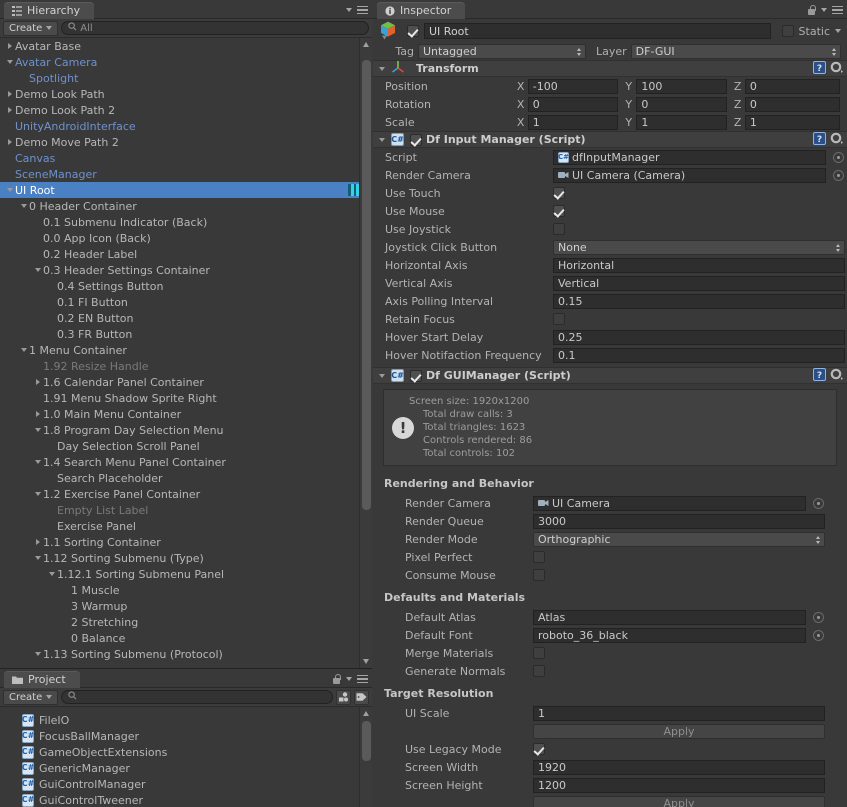 The image size is (847, 807). What do you see at coordinates (186, 254) in the screenshot?
I see `hierarchy-item-0-2-header-label: 0.2 Header Label` at bounding box center [186, 254].